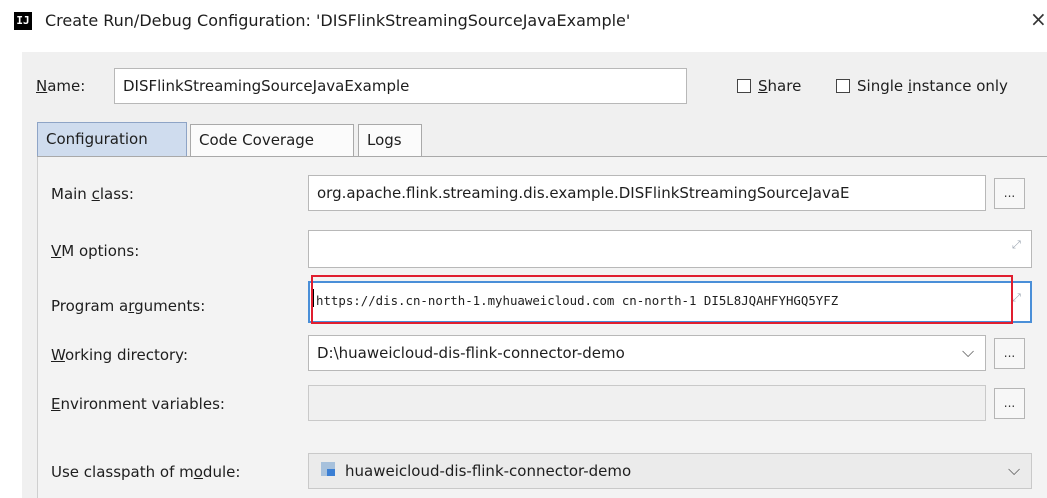 Image resolution: width=1047 pixels, height=498 pixels. Describe the element at coordinates (662, 299) in the screenshot. I see `highlight-box` at that location.